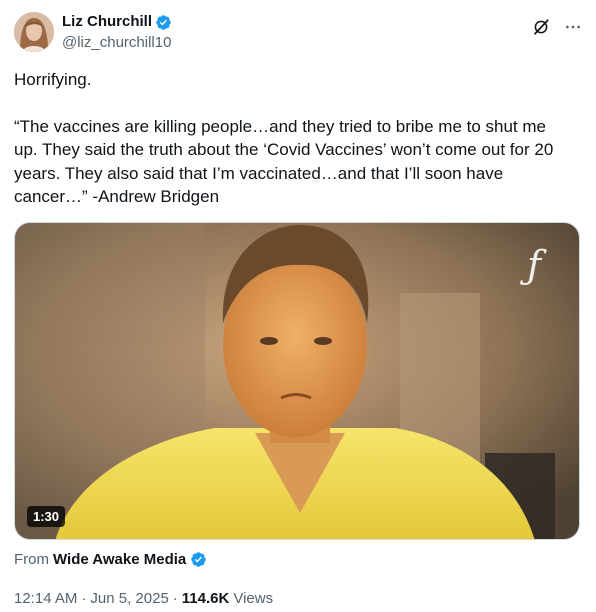  Describe the element at coordinates (253, 598) in the screenshot. I see `views-label: Views` at that location.